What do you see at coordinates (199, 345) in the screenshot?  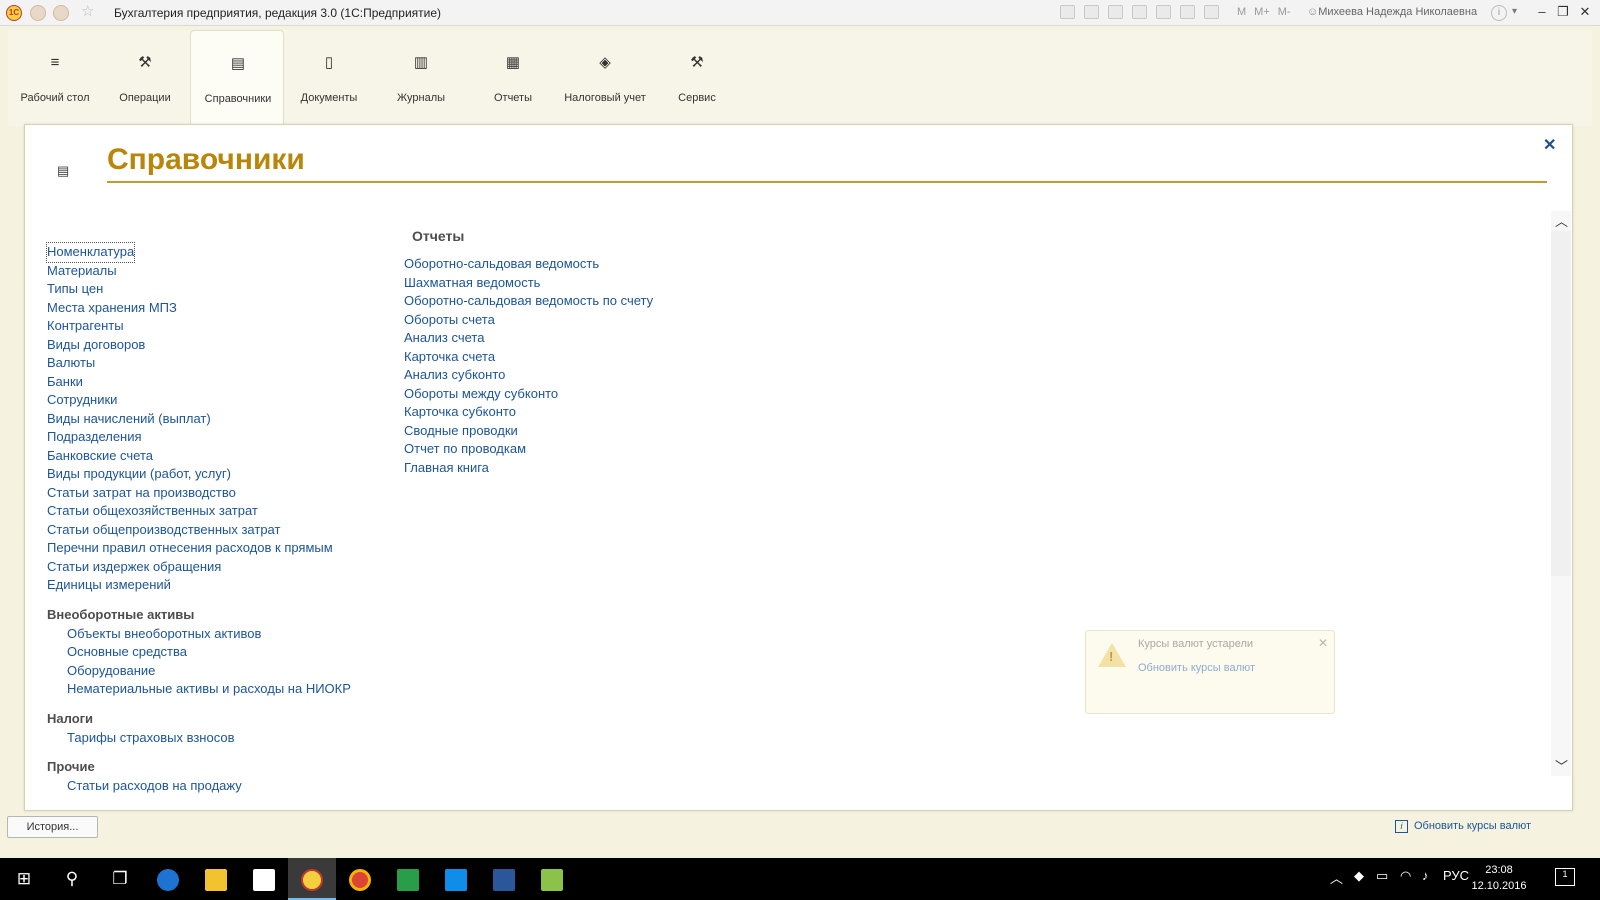 I see `catalog-link: Виды договоров` at bounding box center [199, 345].